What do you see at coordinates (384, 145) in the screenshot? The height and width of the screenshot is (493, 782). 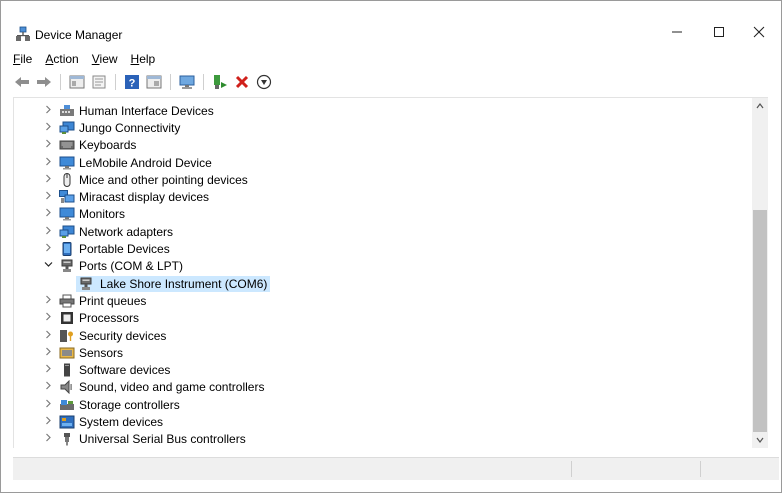 I see `tree-category-item: Keyboards` at bounding box center [384, 145].